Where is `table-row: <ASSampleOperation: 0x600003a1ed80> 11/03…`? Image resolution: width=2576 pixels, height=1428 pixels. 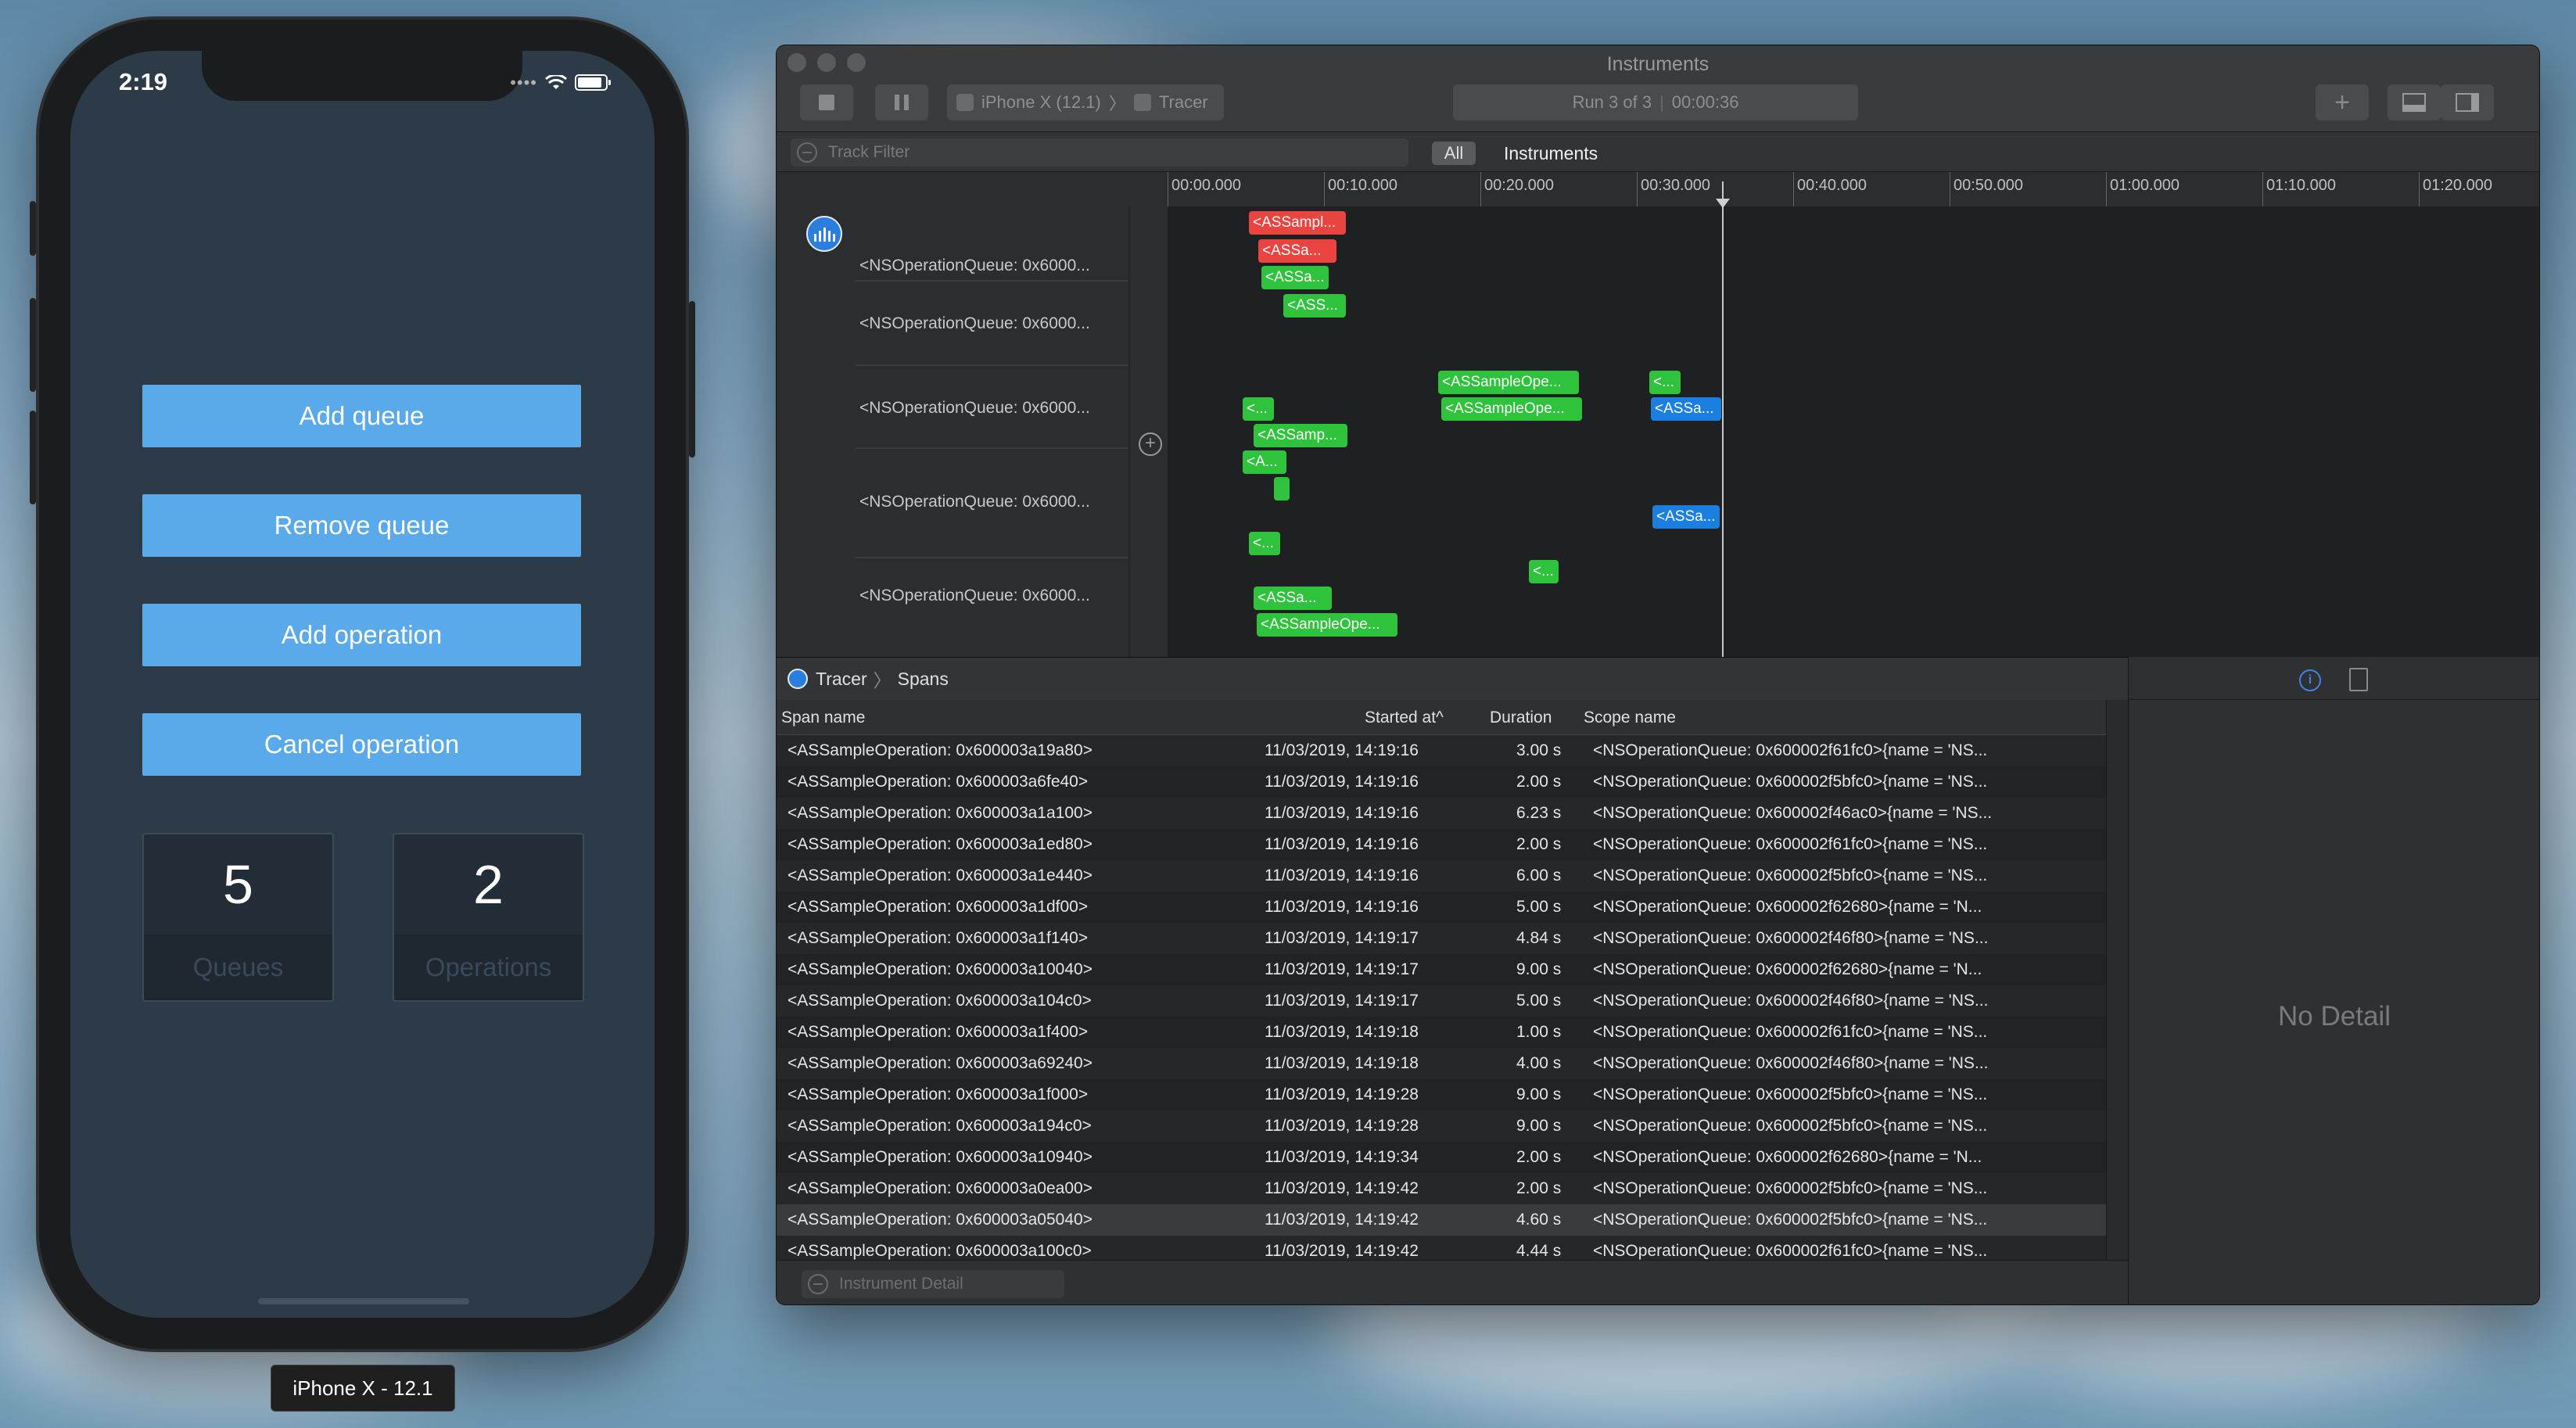
table-row: <ASSampleOperation: 0x600003a1ed80> 11/03… is located at coordinates (1441, 845).